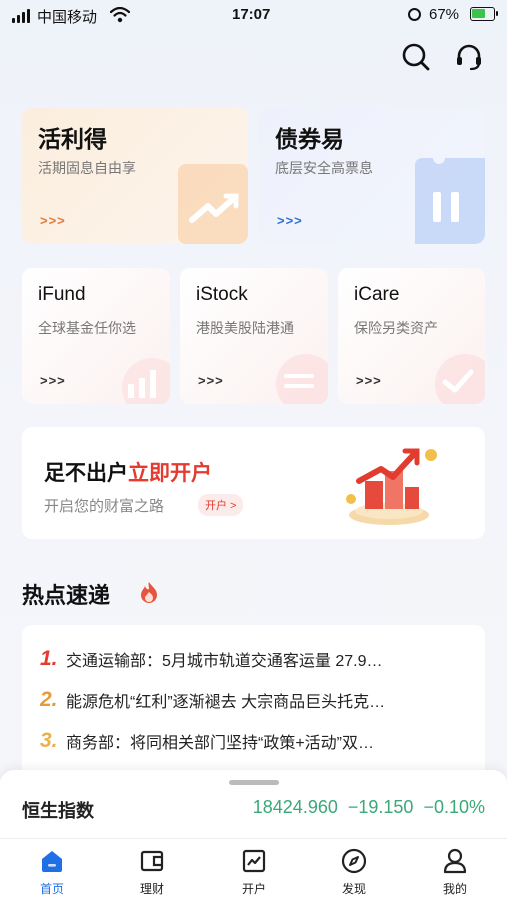  What do you see at coordinates (58, 811) in the screenshot?
I see `index-name: 恒生指数` at bounding box center [58, 811].